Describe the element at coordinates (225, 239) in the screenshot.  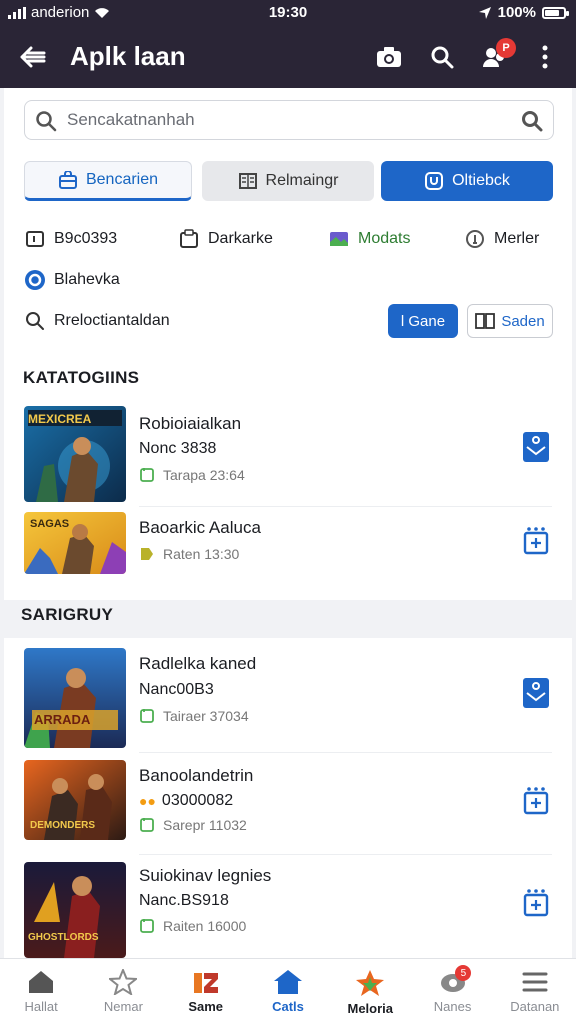
I see `quick-link-darkarke: Darkarke` at that location.